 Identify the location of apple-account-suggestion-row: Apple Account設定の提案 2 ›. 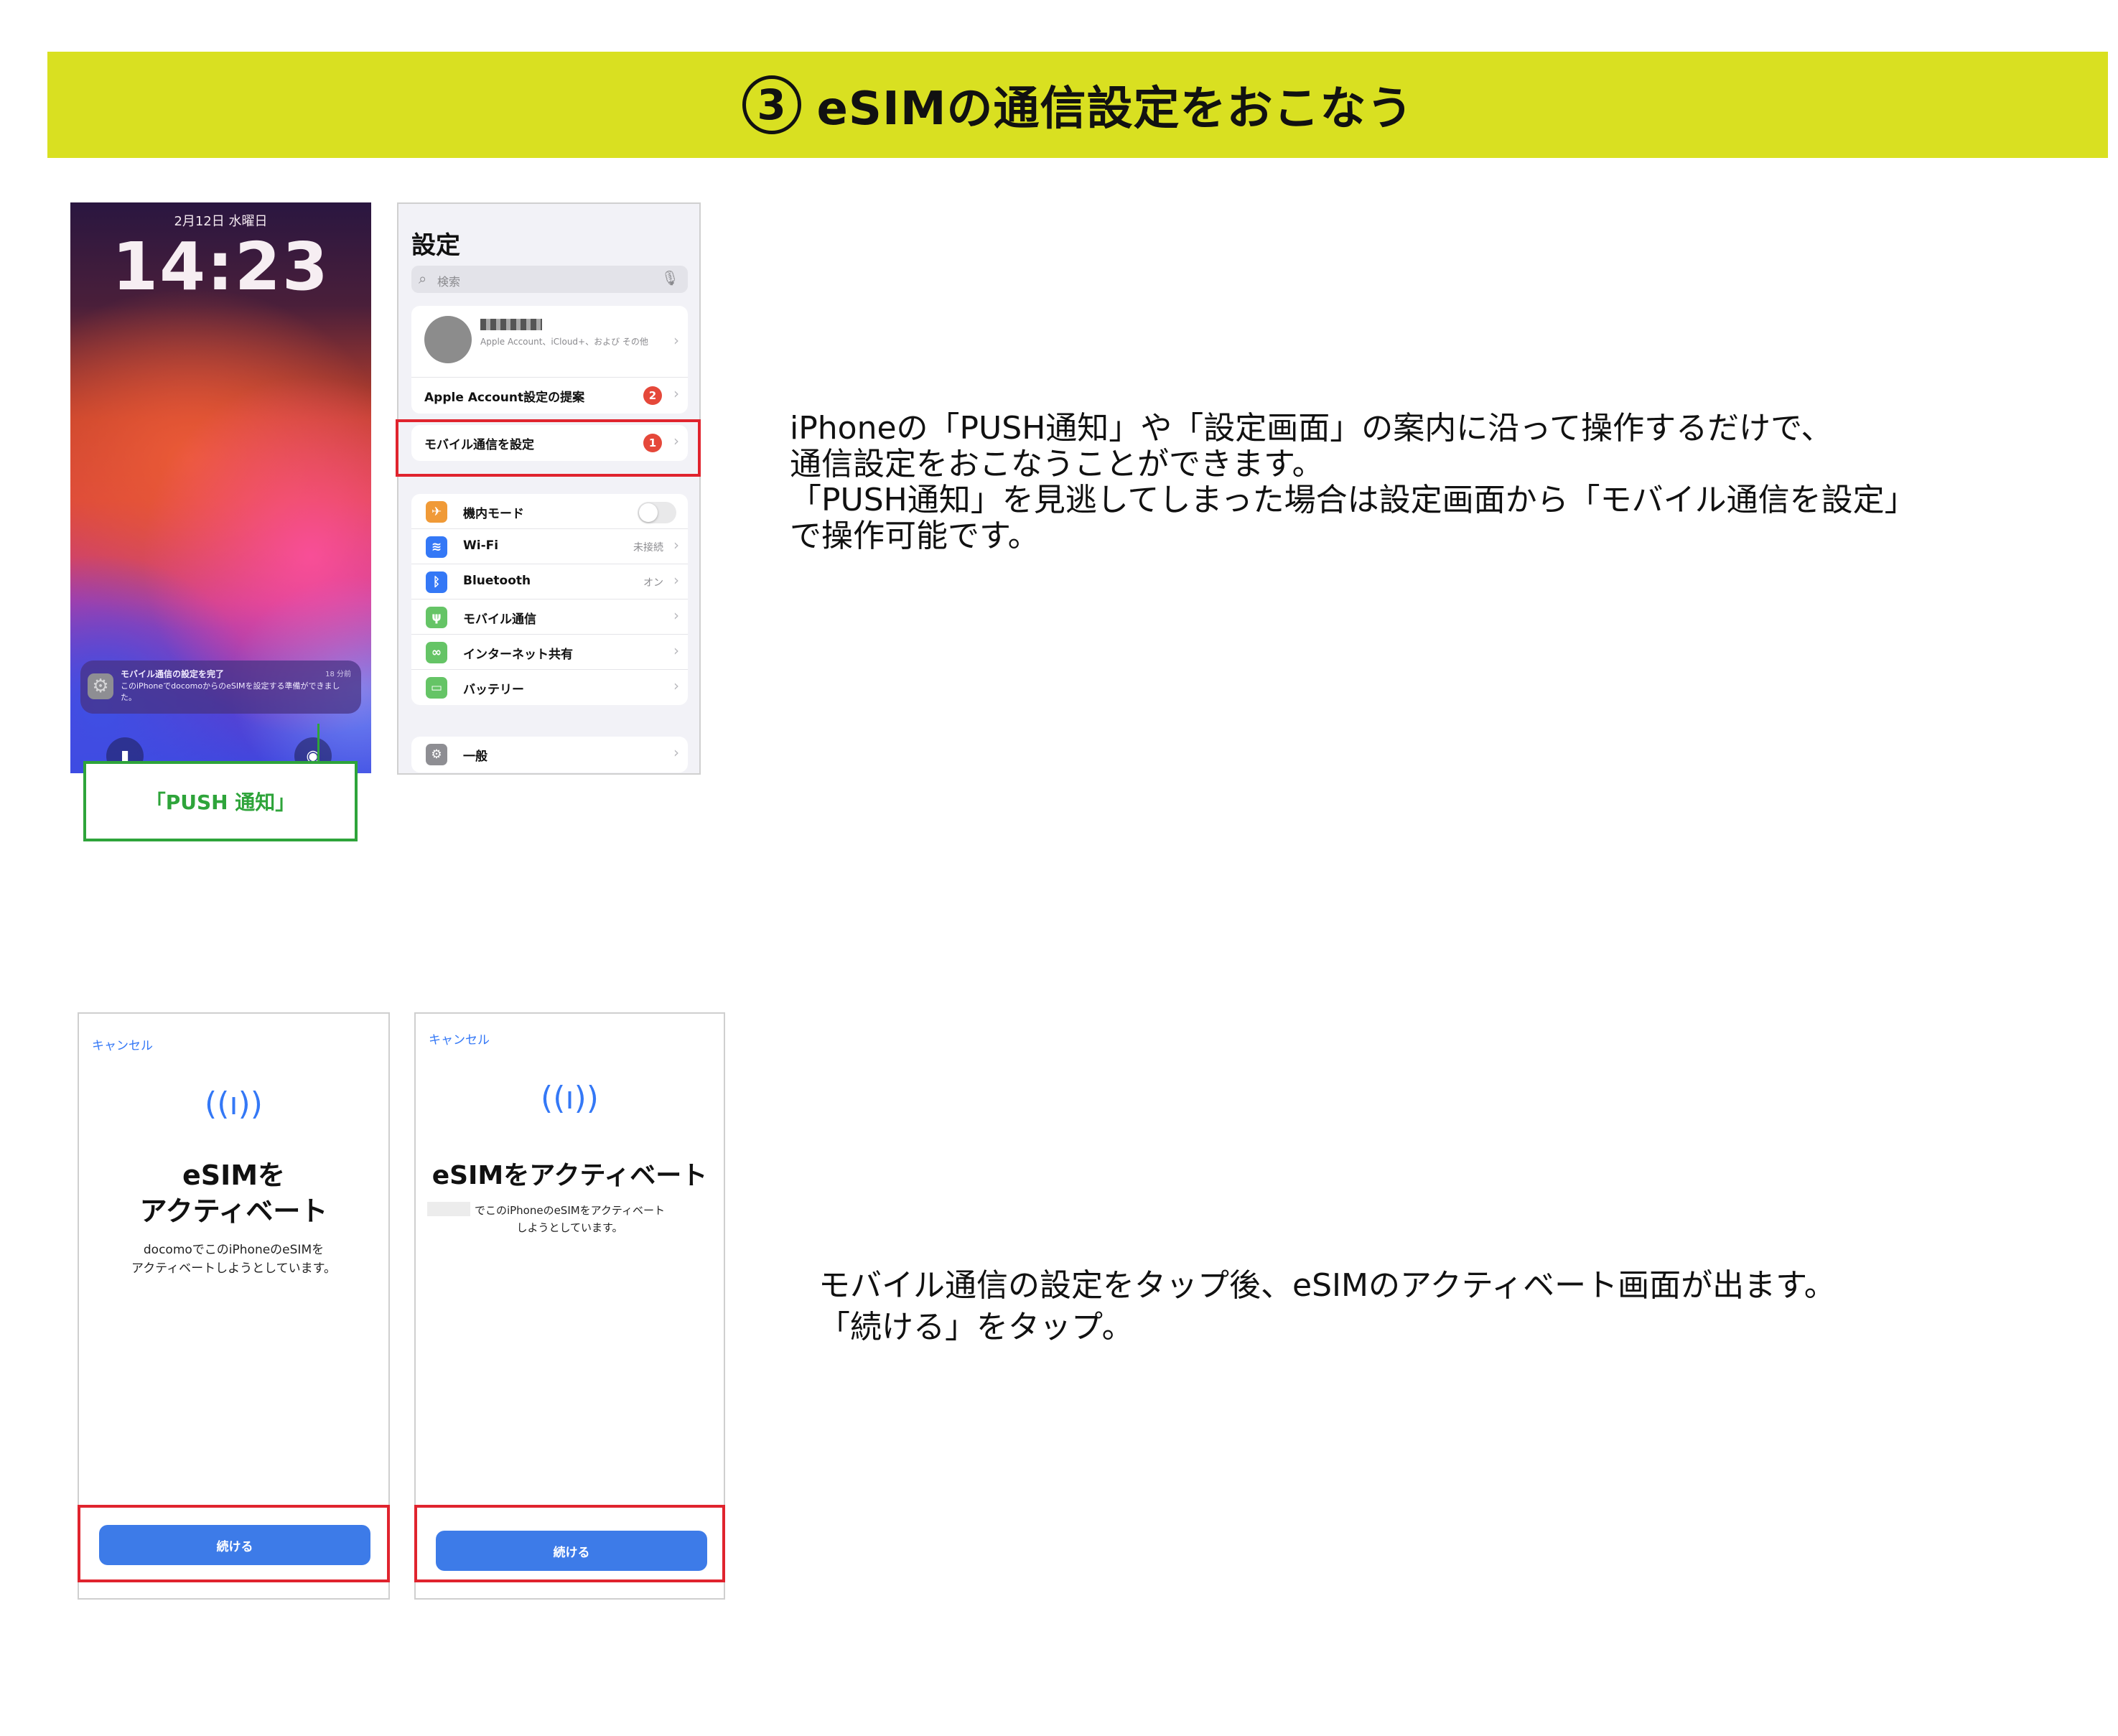
(549, 396).